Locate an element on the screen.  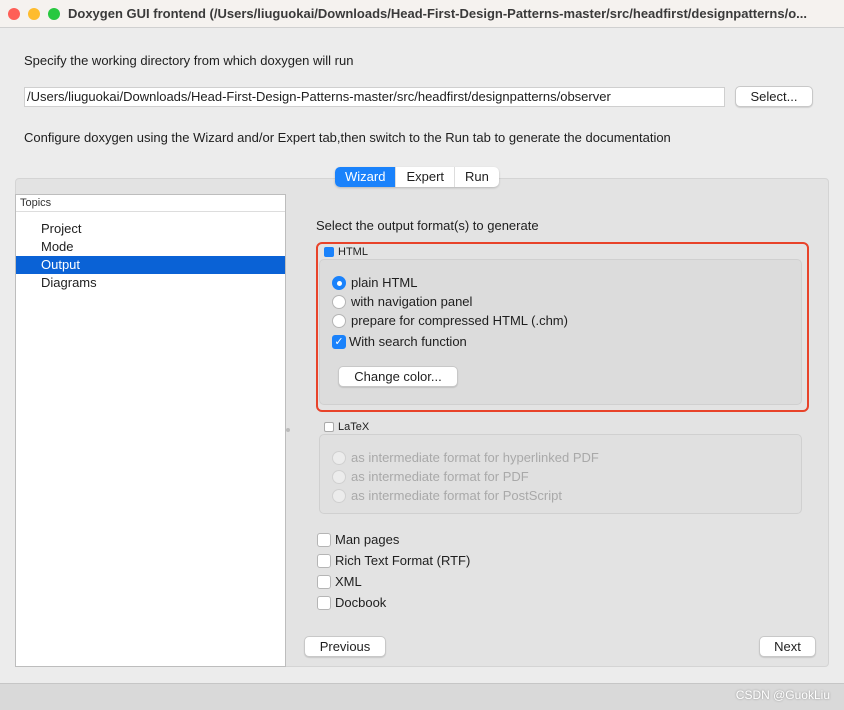
watermark: CSDN @GuokLiu is located at coordinates (782, 695).